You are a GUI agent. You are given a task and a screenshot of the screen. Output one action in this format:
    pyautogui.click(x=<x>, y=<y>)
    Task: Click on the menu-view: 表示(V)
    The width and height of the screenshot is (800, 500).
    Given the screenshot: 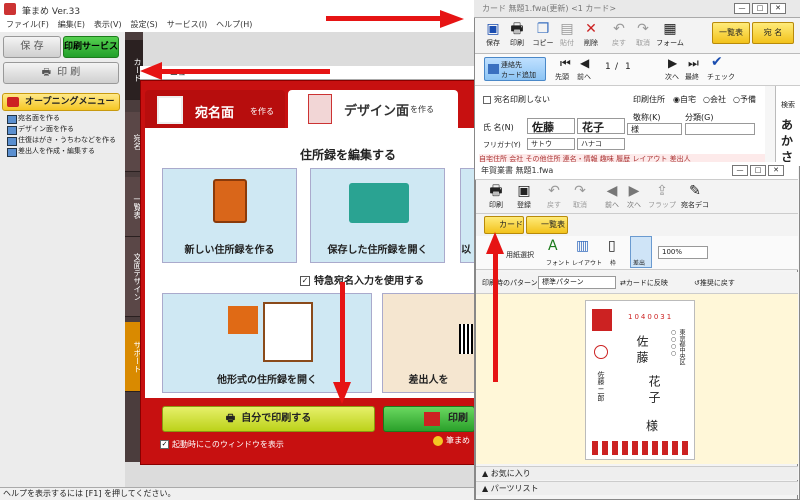 What is the action you would take?
    pyautogui.click(x=108, y=24)
    